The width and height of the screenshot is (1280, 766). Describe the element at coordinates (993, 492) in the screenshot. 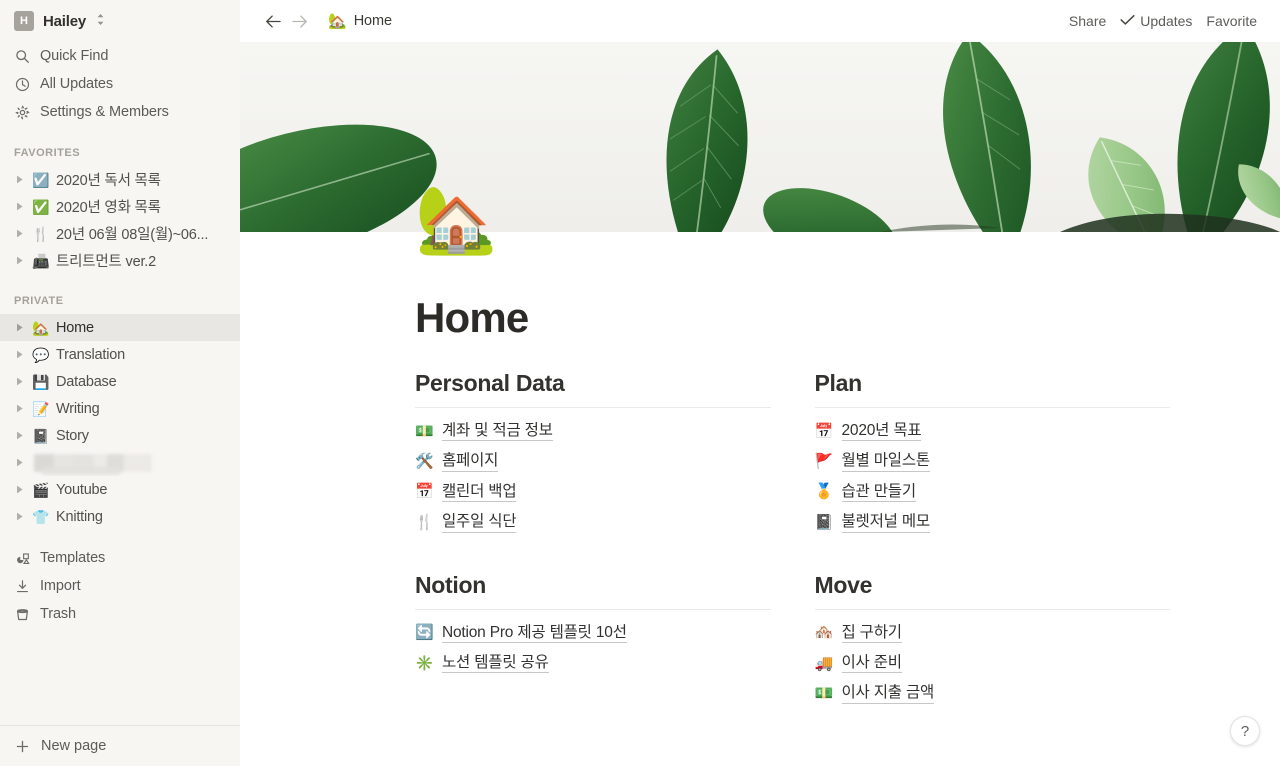

I see `page-link: 🏅 습관 만들기` at that location.